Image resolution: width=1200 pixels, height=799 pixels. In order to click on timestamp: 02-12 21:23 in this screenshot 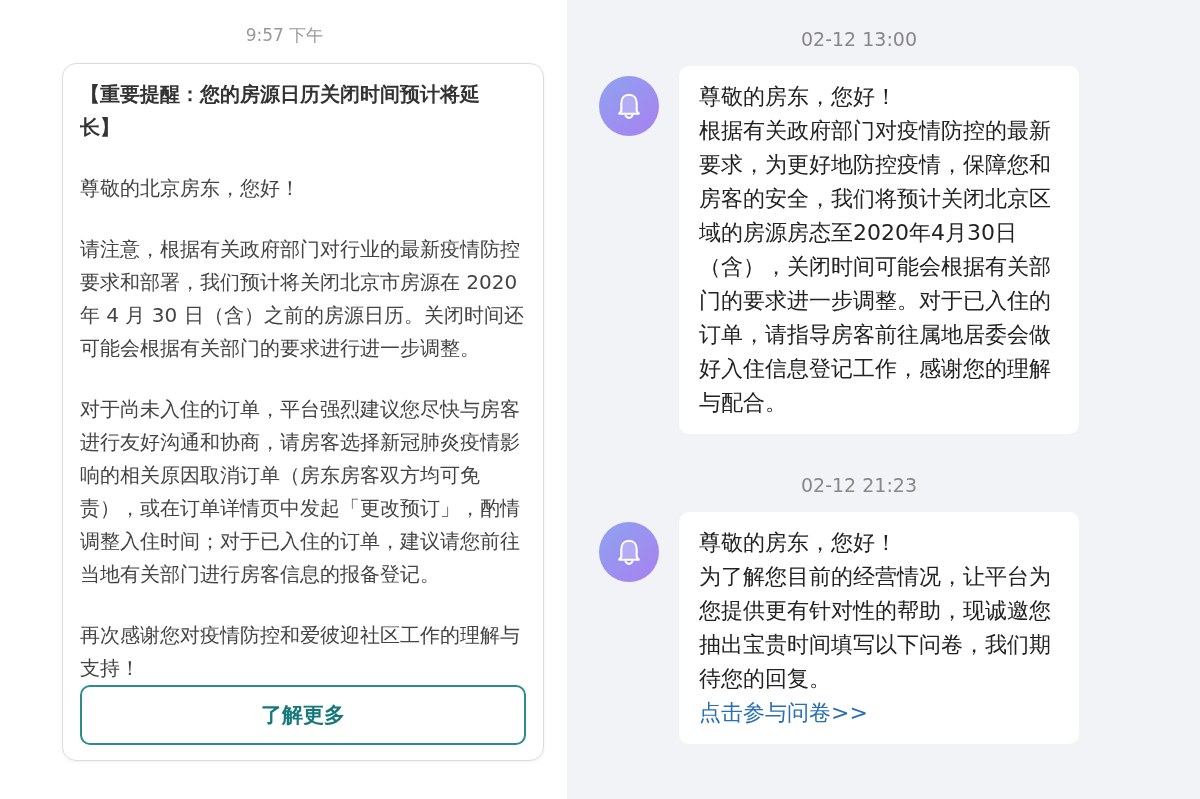, I will do `click(859, 485)`.